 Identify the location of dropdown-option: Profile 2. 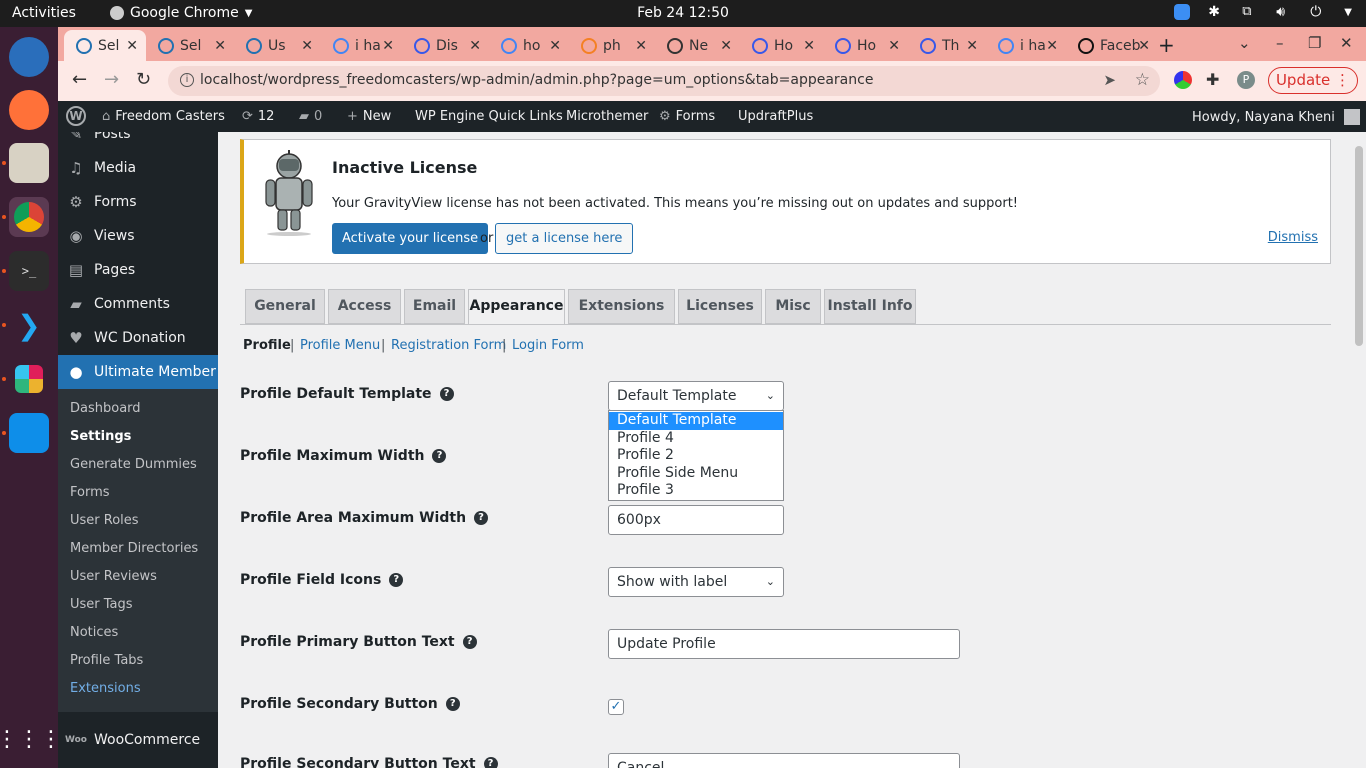
(696, 456).